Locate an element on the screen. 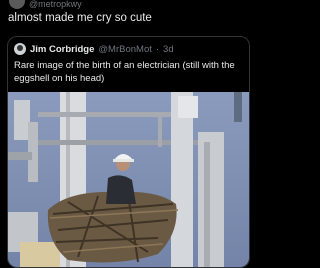  top-author-row: @metropkwy is located at coordinates (45, 4).